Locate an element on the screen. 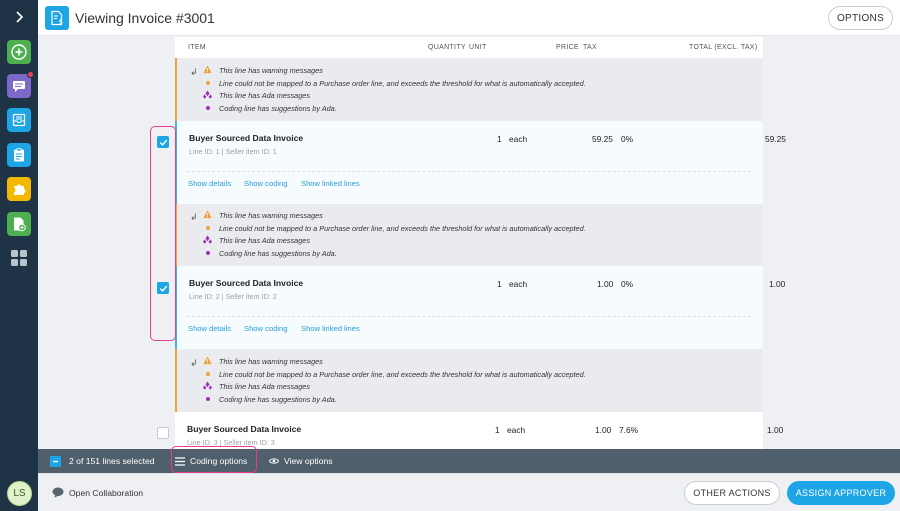 Image resolution: width=900 pixels, height=511 pixels. selected-count: 2 of 151 lines selected is located at coordinates (112, 461).